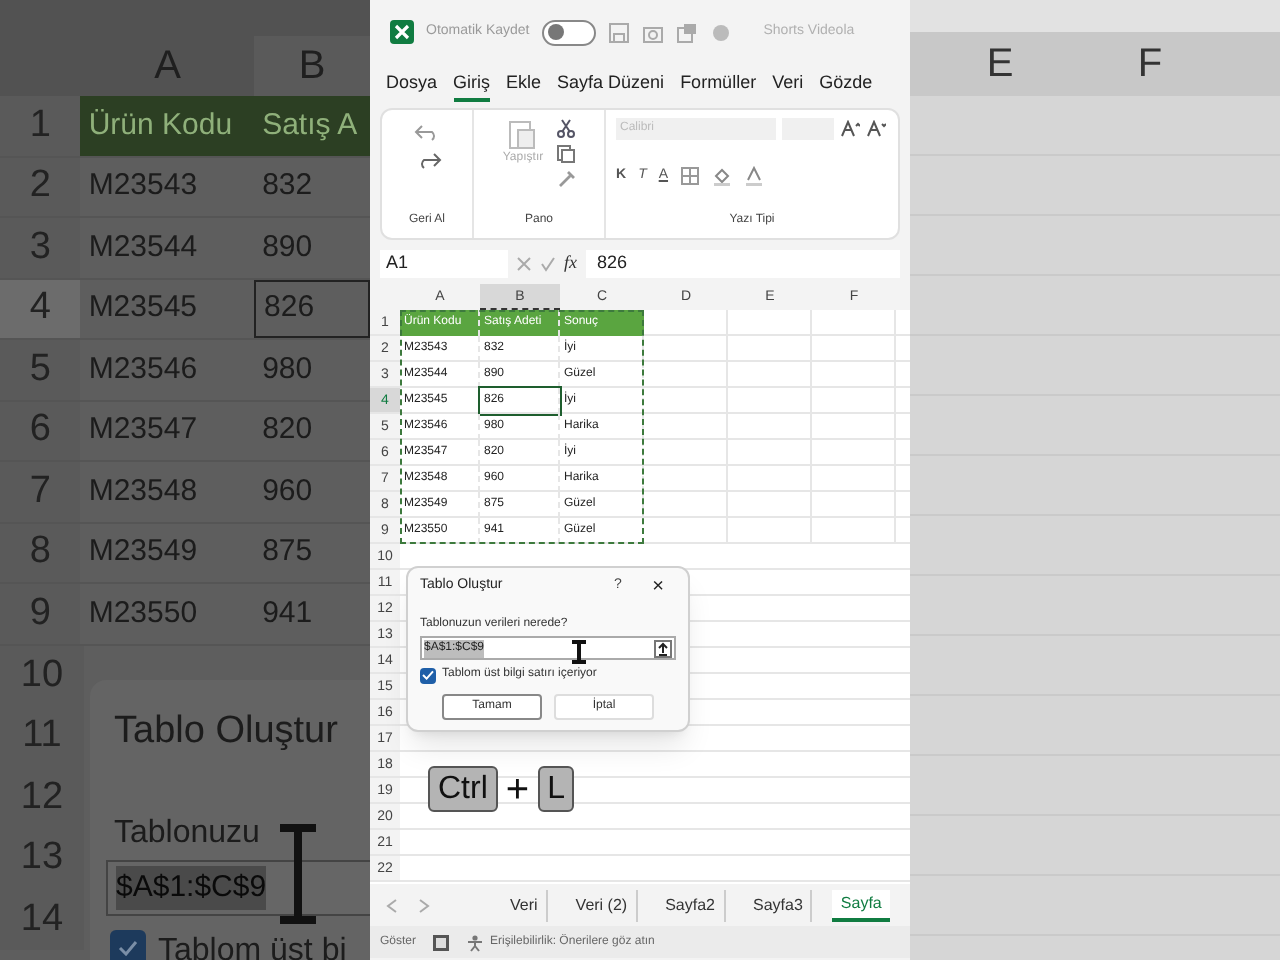 The height and width of the screenshot is (960, 1280). Describe the element at coordinates (287, 613) in the screenshot. I see `table-cell-text: 941` at that location.